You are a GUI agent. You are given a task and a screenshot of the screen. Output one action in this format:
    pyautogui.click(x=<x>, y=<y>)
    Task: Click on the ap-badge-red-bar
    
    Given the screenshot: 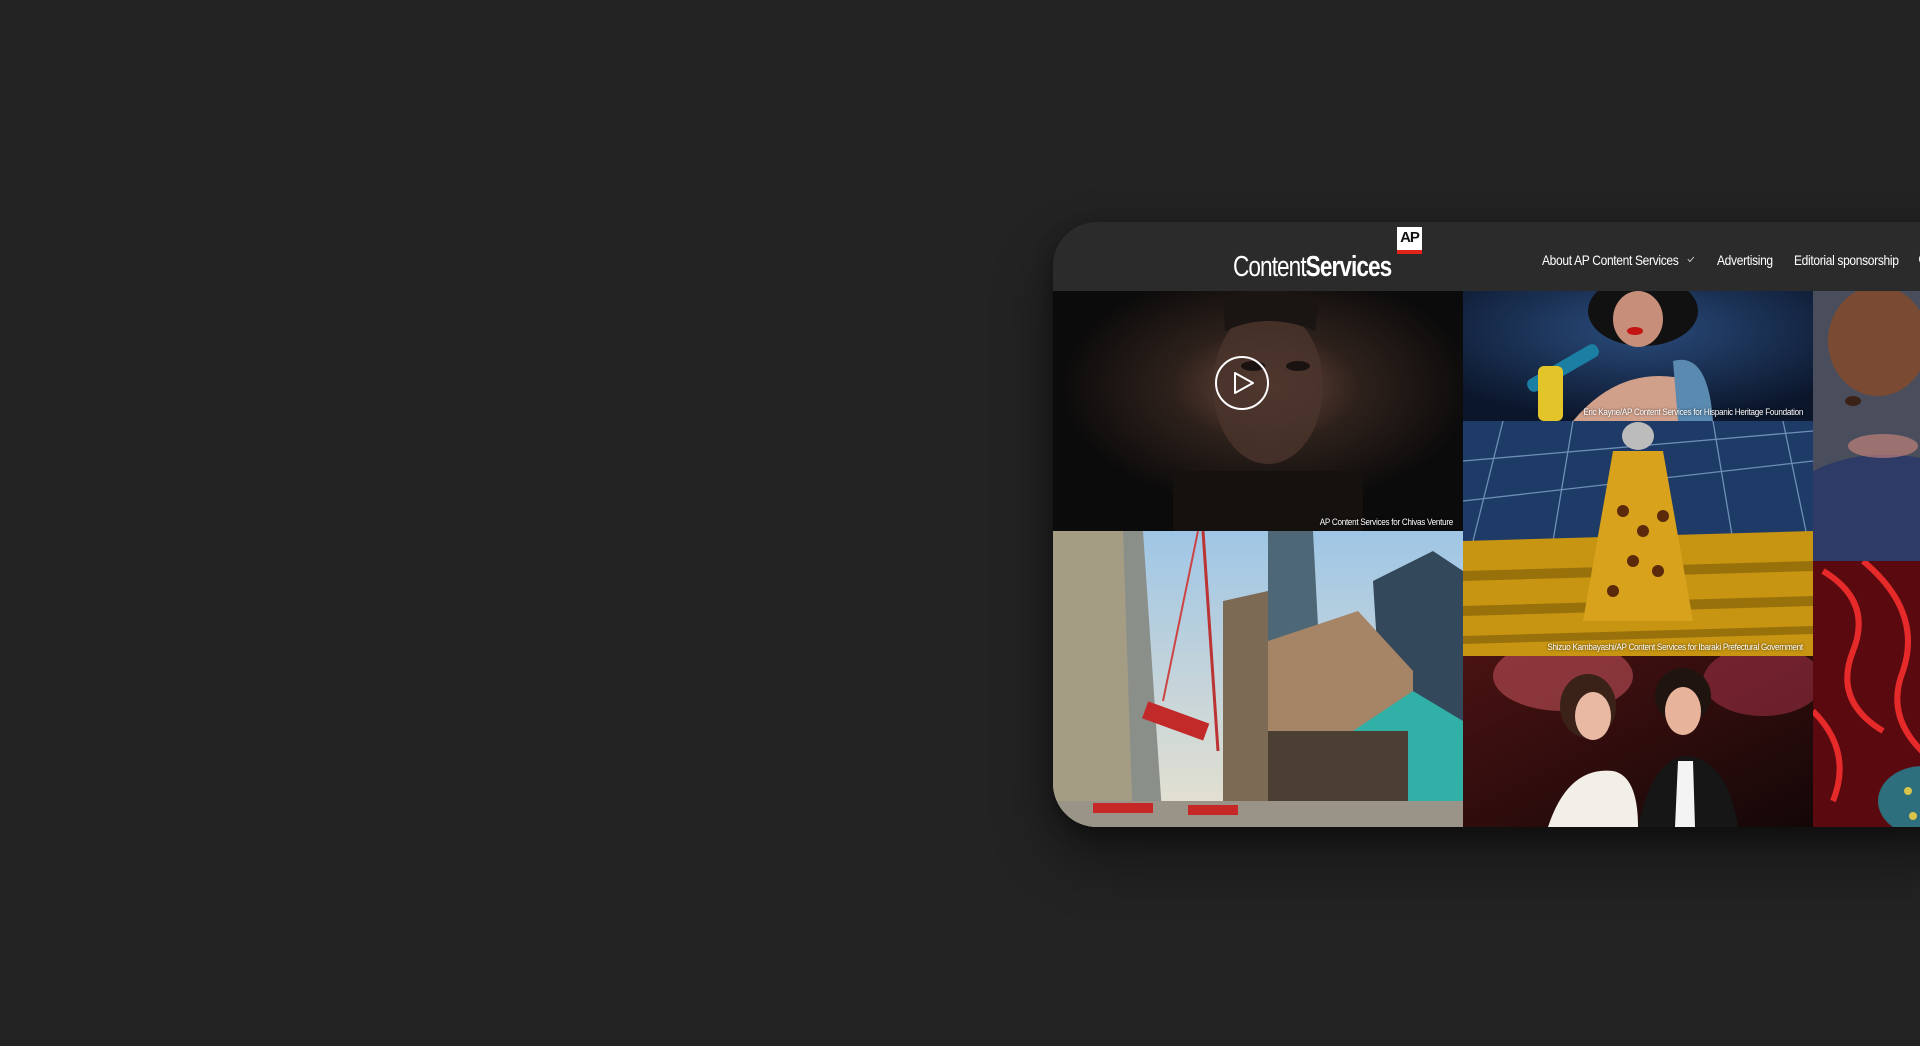 What is the action you would take?
    pyautogui.click(x=1409, y=252)
    